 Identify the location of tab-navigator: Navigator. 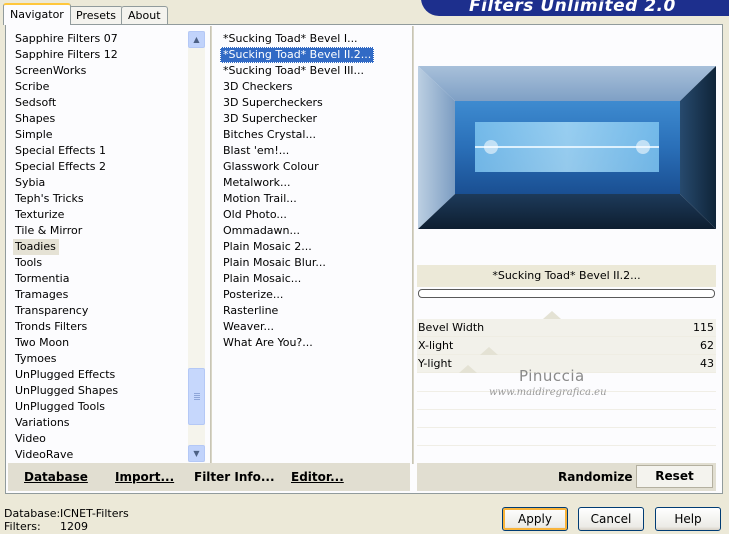
(37, 14).